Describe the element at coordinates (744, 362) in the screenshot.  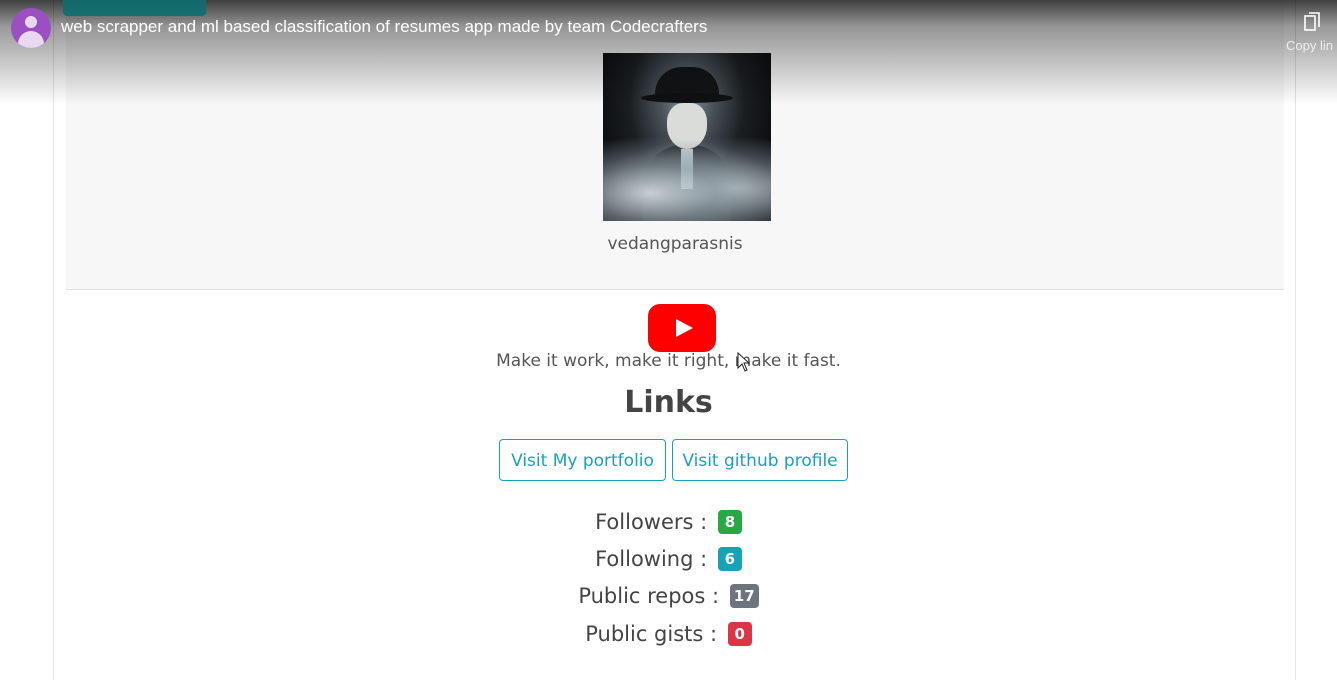
I see `mouse-cursor-icon` at that location.